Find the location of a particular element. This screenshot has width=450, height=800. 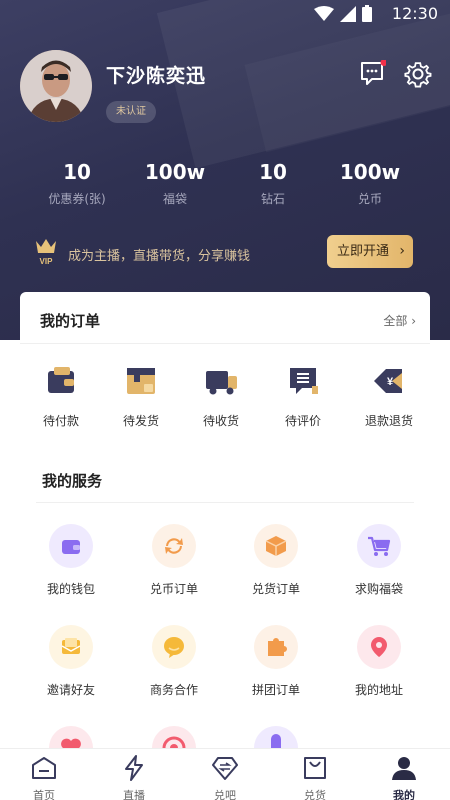

user-icon is located at coordinates (404, 768).